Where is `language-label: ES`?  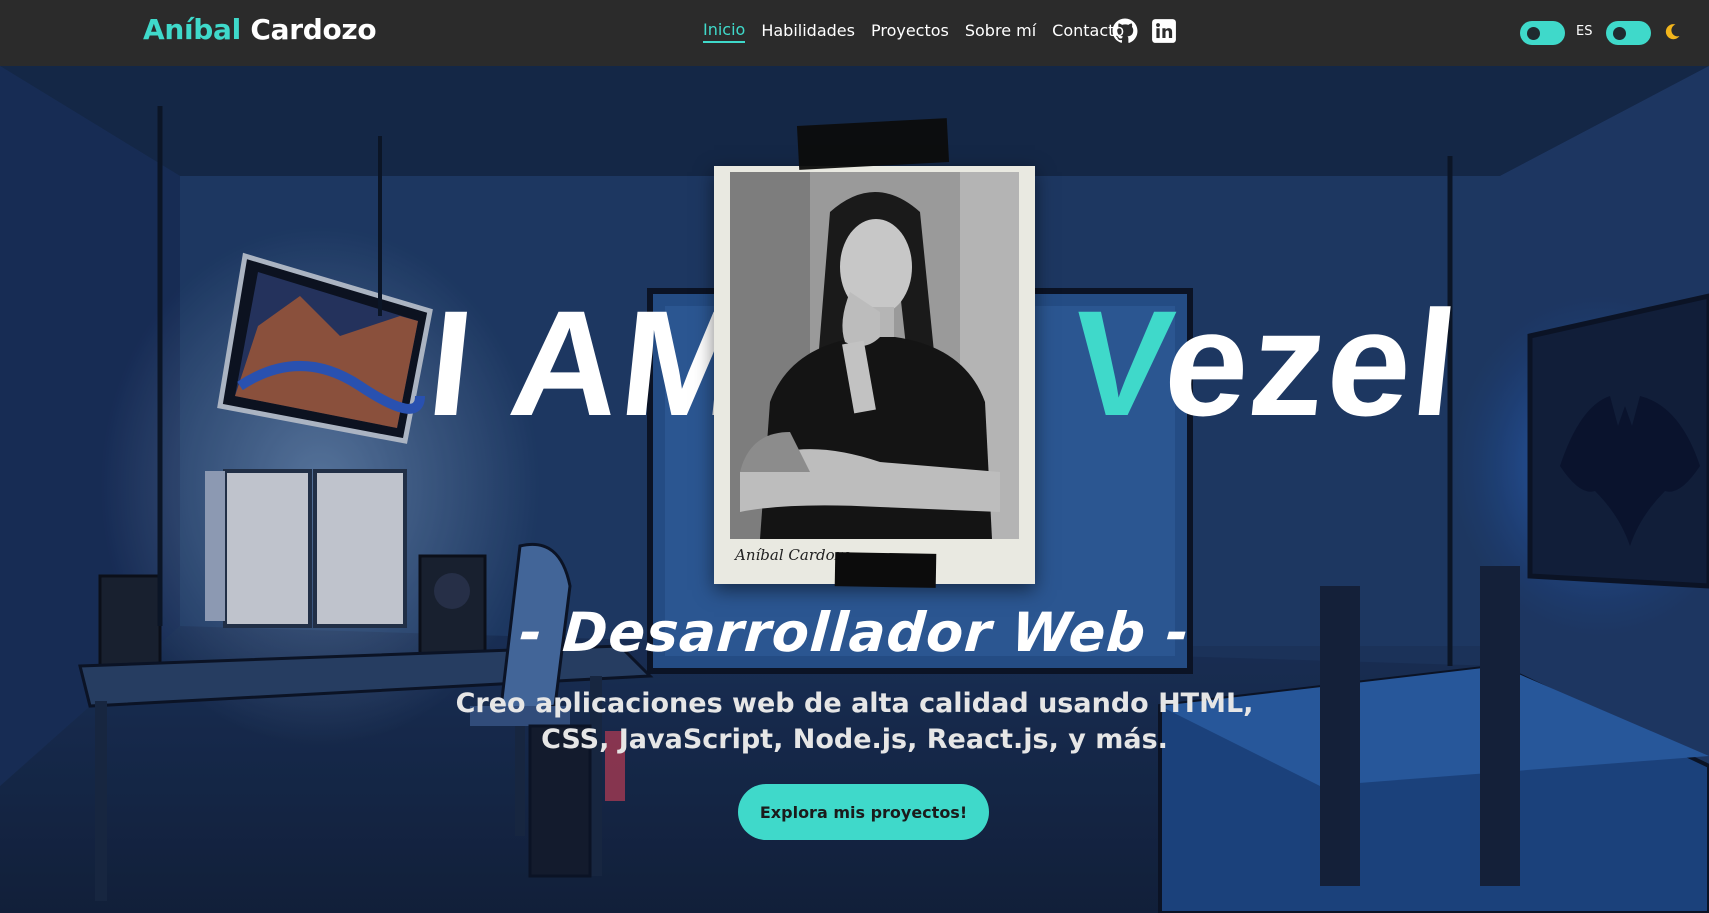
language-label: ES is located at coordinates (1584, 31).